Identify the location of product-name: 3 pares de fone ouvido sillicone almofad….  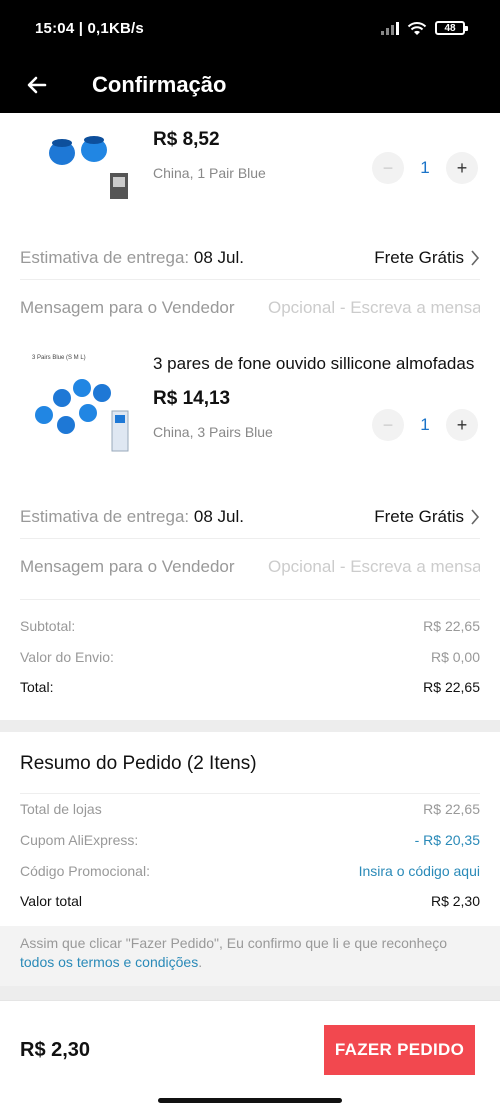
(317, 364).